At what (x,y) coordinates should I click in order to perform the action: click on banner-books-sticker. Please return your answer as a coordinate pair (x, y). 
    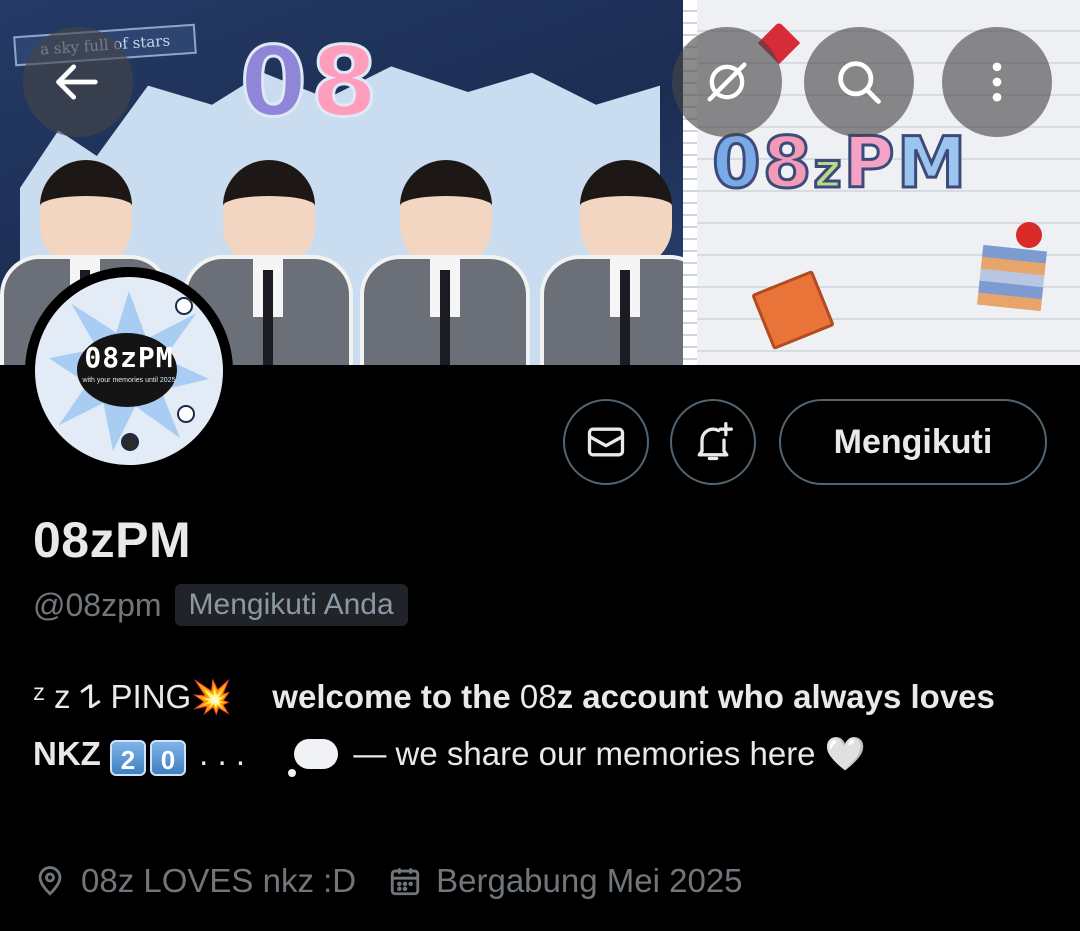
    Looking at the image, I should click on (1012, 278).